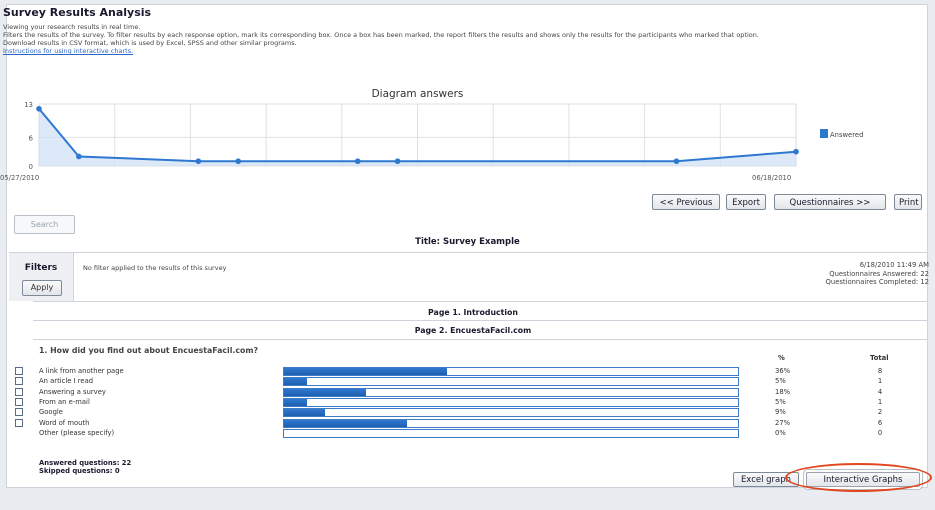 The image size is (935, 510). What do you see at coordinates (42, 288) in the screenshot?
I see `apply-button: Apply` at bounding box center [42, 288].